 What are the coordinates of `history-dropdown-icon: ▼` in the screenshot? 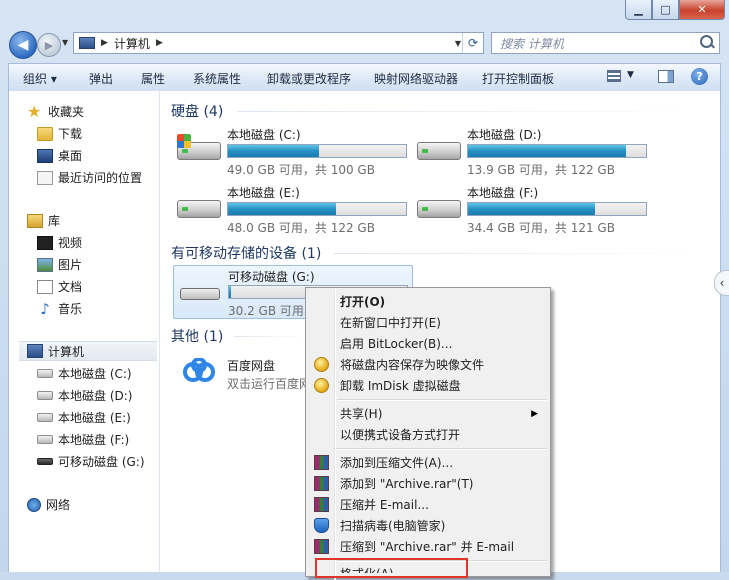 It's located at (65, 42).